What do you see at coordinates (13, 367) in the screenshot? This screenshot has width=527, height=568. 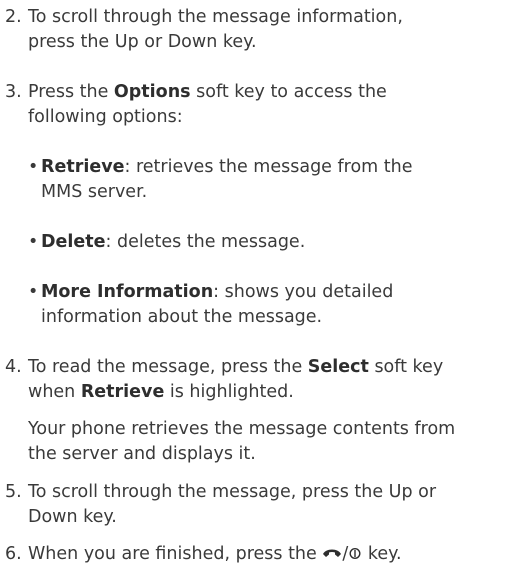 I see `step-number: 4.` at bounding box center [13, 367].